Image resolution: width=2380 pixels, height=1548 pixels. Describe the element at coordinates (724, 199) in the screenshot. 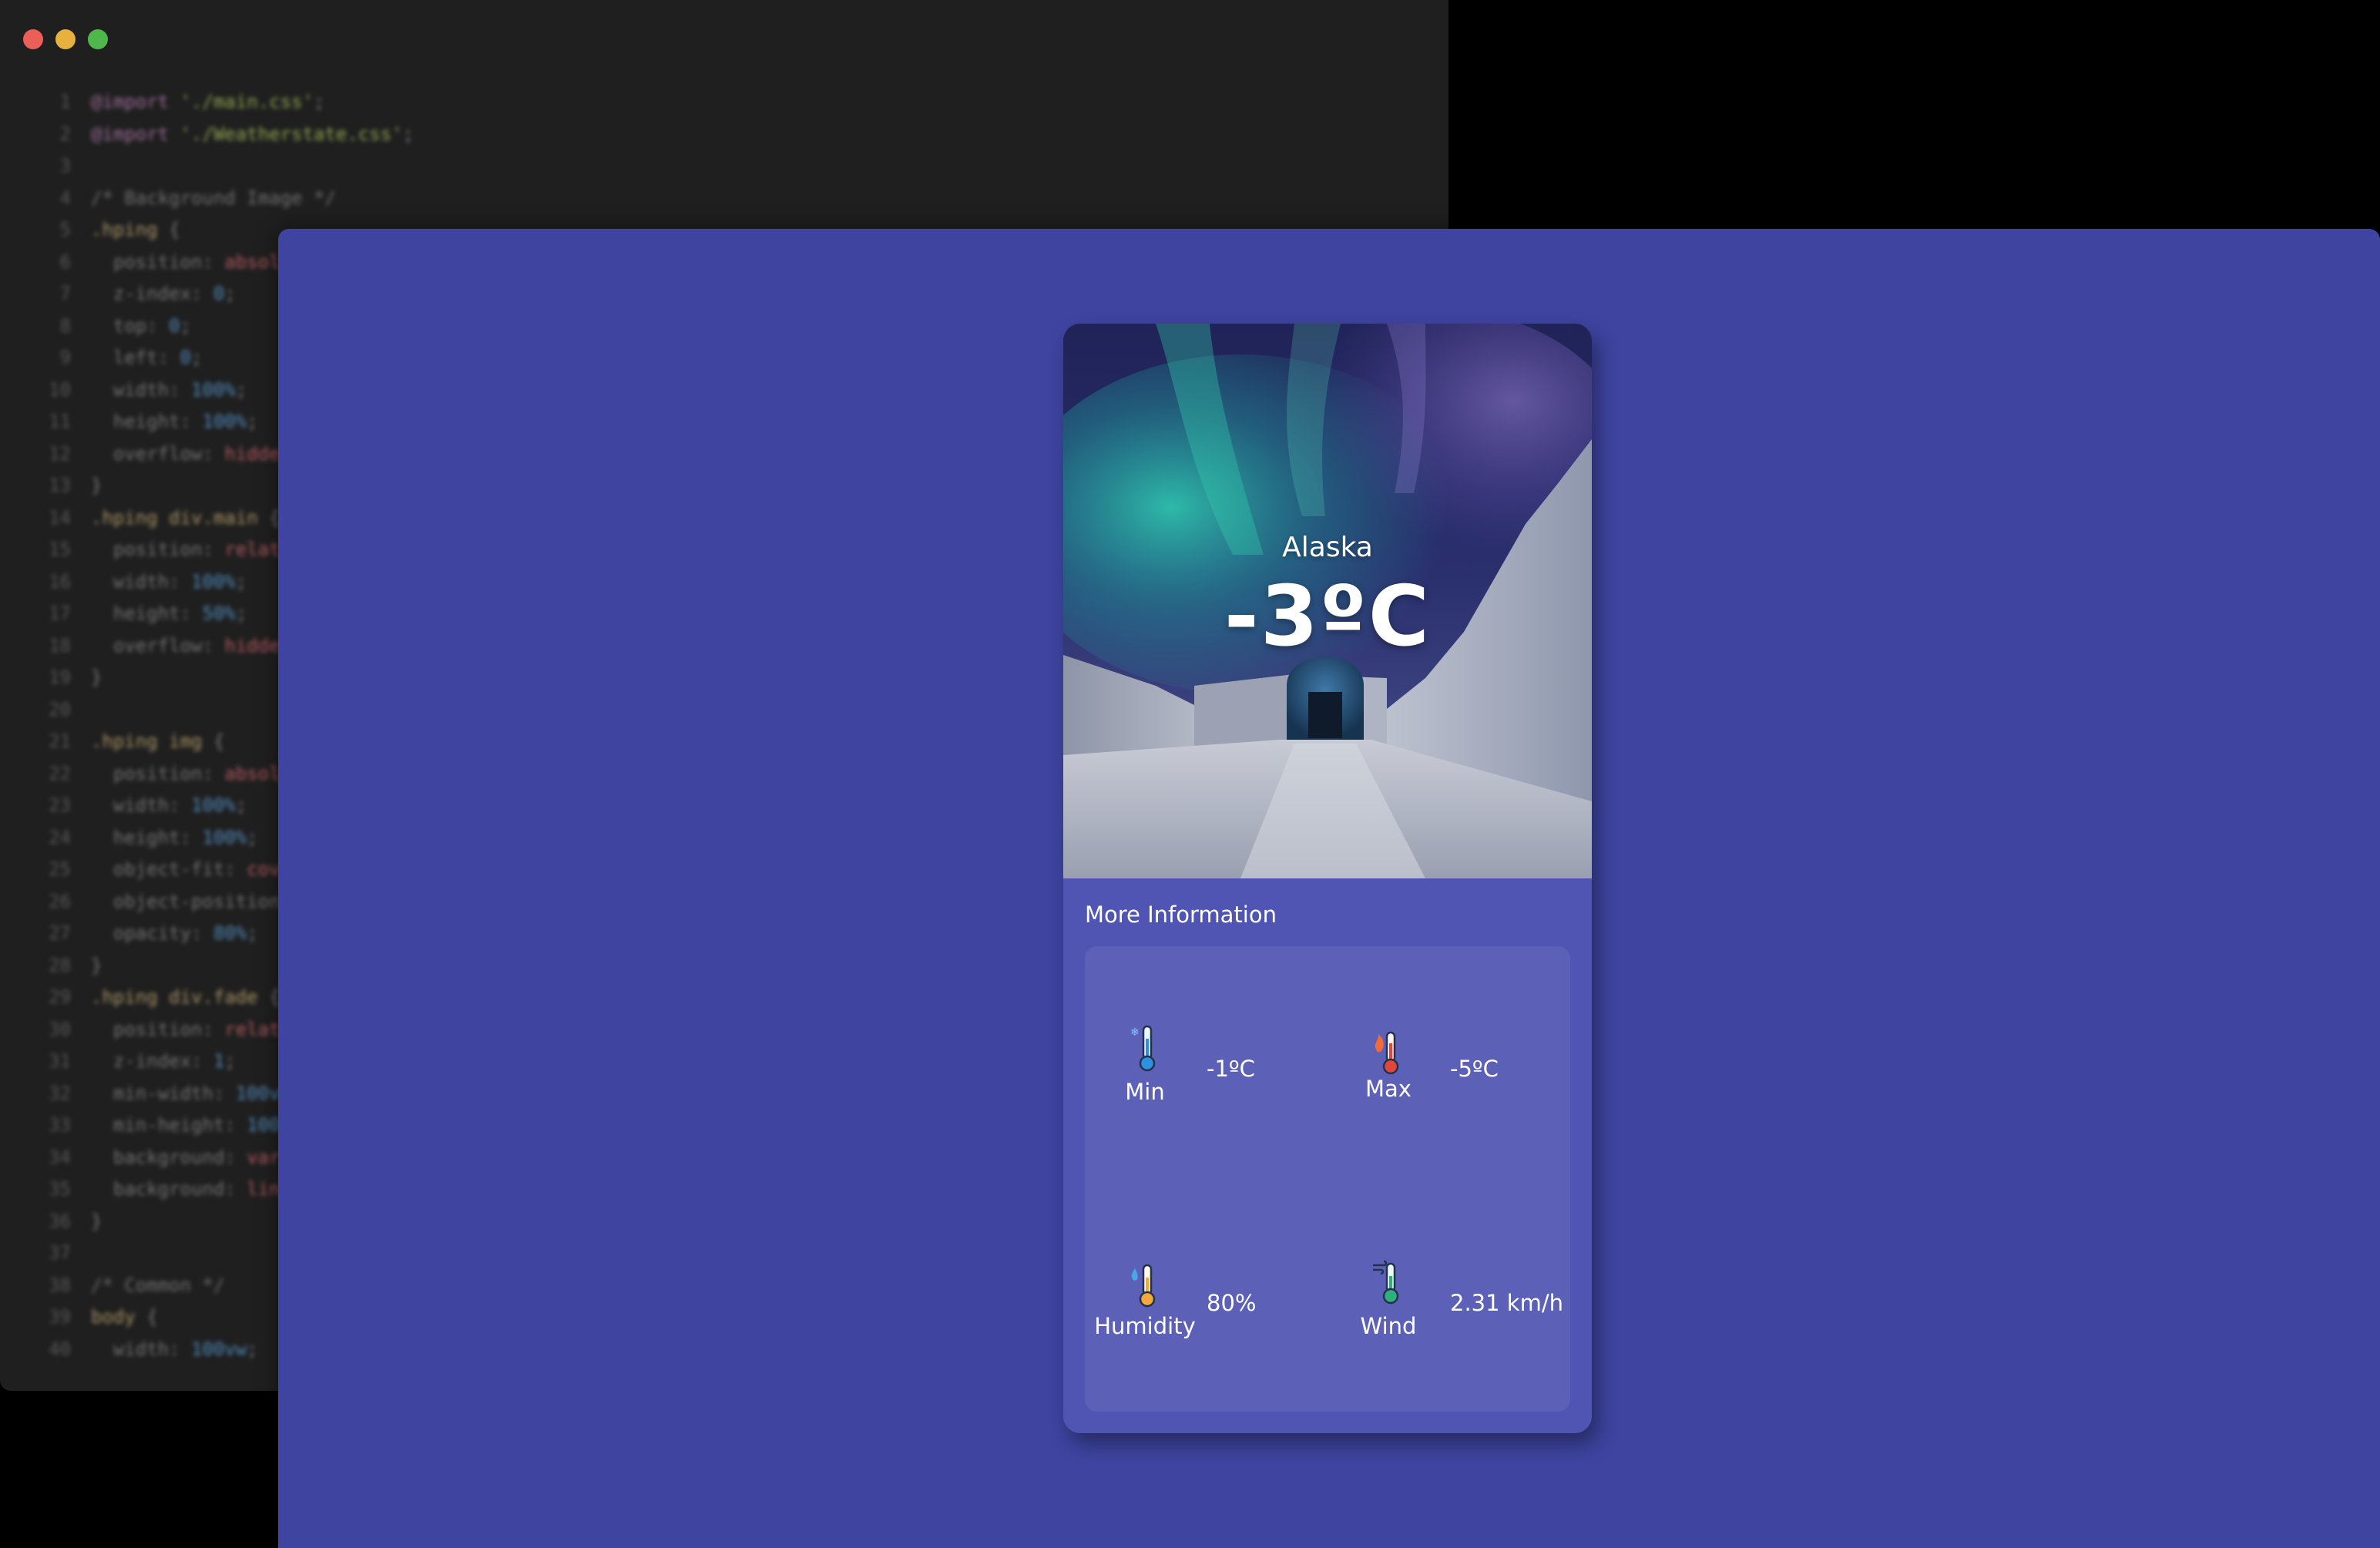

I see `code-line: 4 /* Background Image */` at that location.